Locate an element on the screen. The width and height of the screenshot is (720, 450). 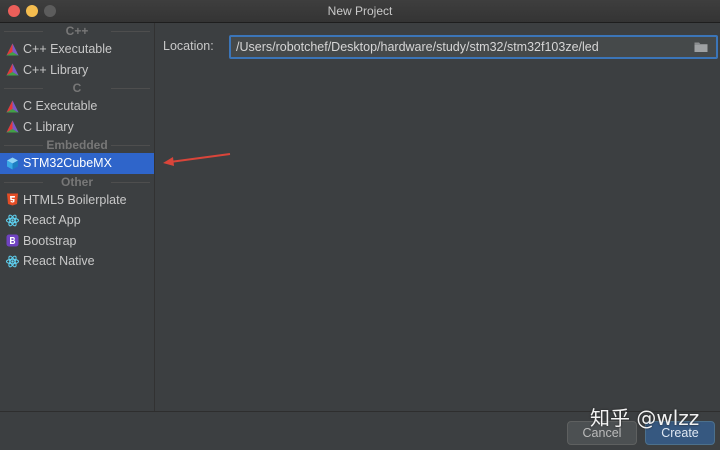
group-header-cpp: C++ is located at coordinates (77, 31).